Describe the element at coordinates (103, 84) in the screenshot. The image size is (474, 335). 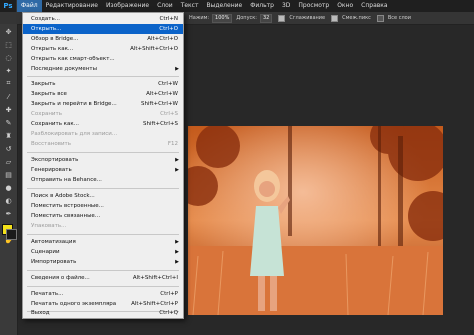
I see `menu-item-close: Закрыть Ctrl+W` at that location.